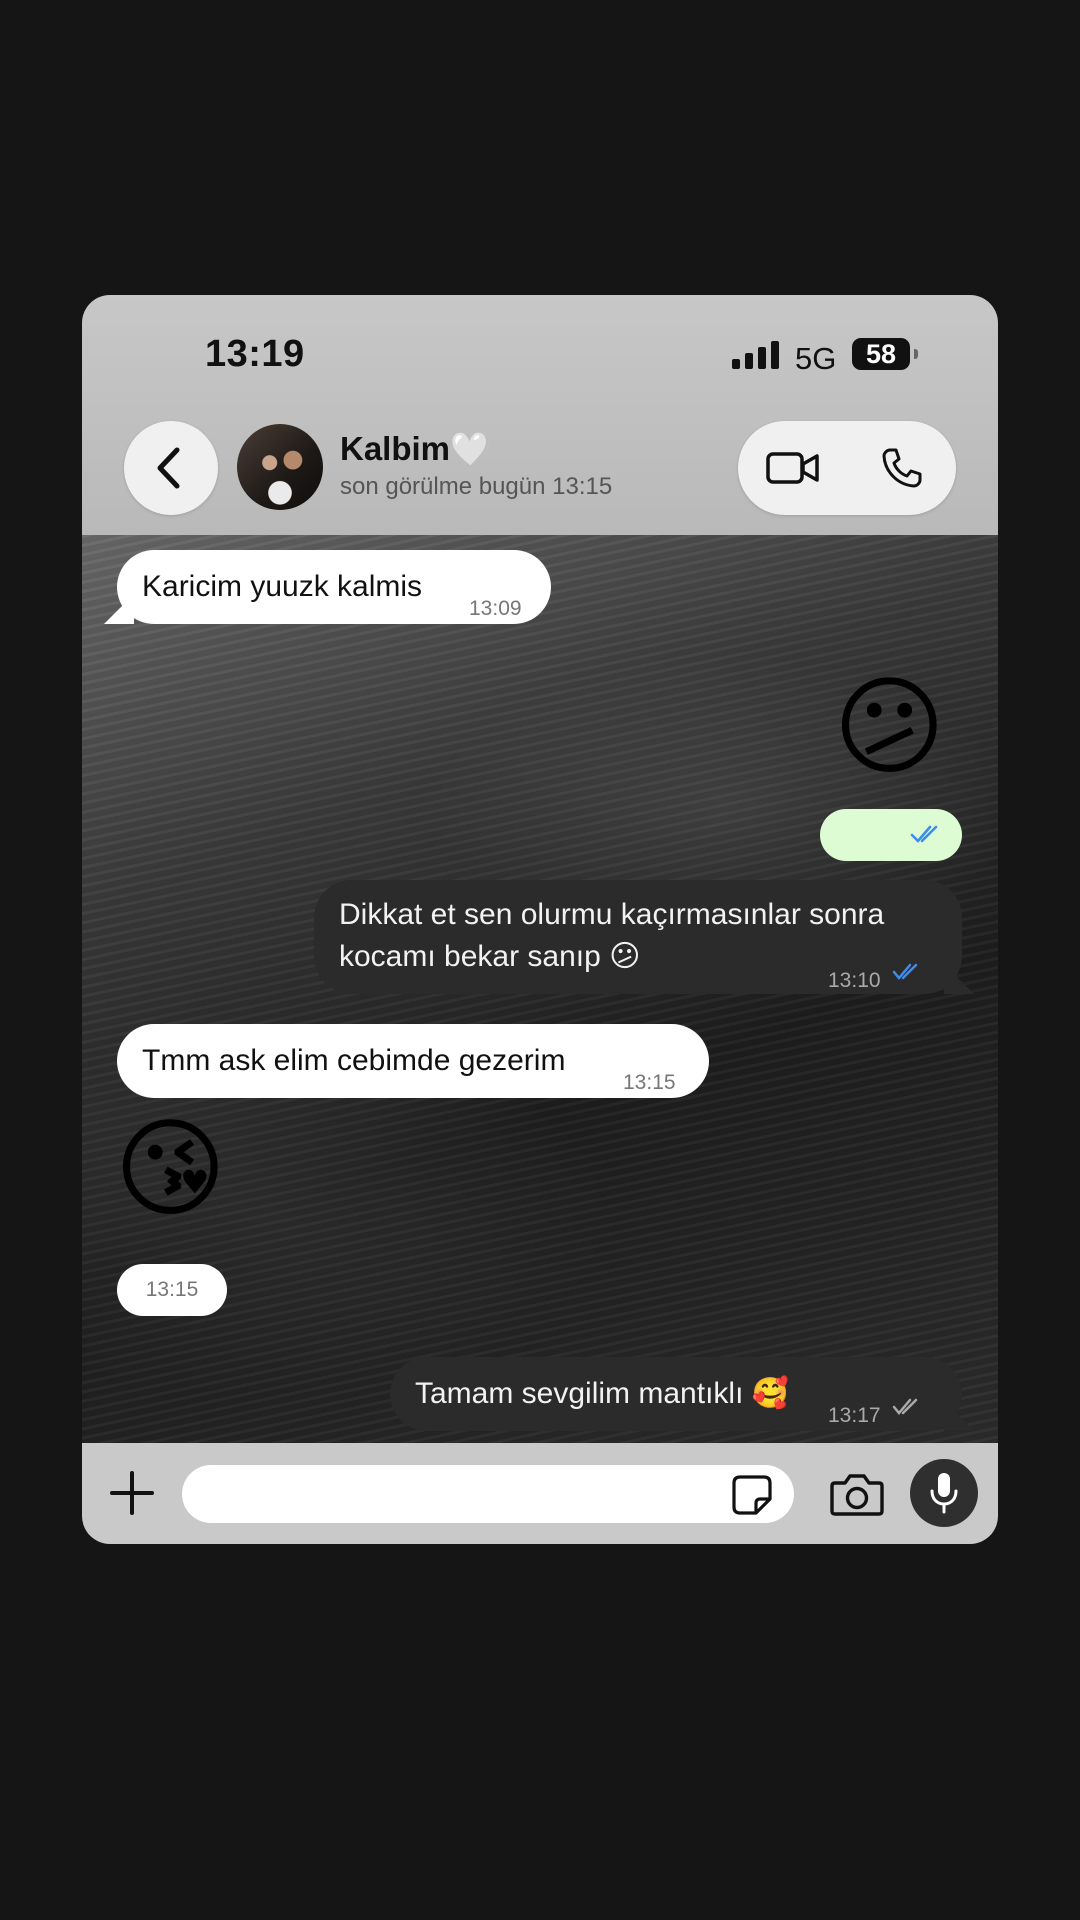  What do you see at coordinates (255, 354) in the screenshot?
I see `status-time: 13:19` at bounding box center [255, 354].